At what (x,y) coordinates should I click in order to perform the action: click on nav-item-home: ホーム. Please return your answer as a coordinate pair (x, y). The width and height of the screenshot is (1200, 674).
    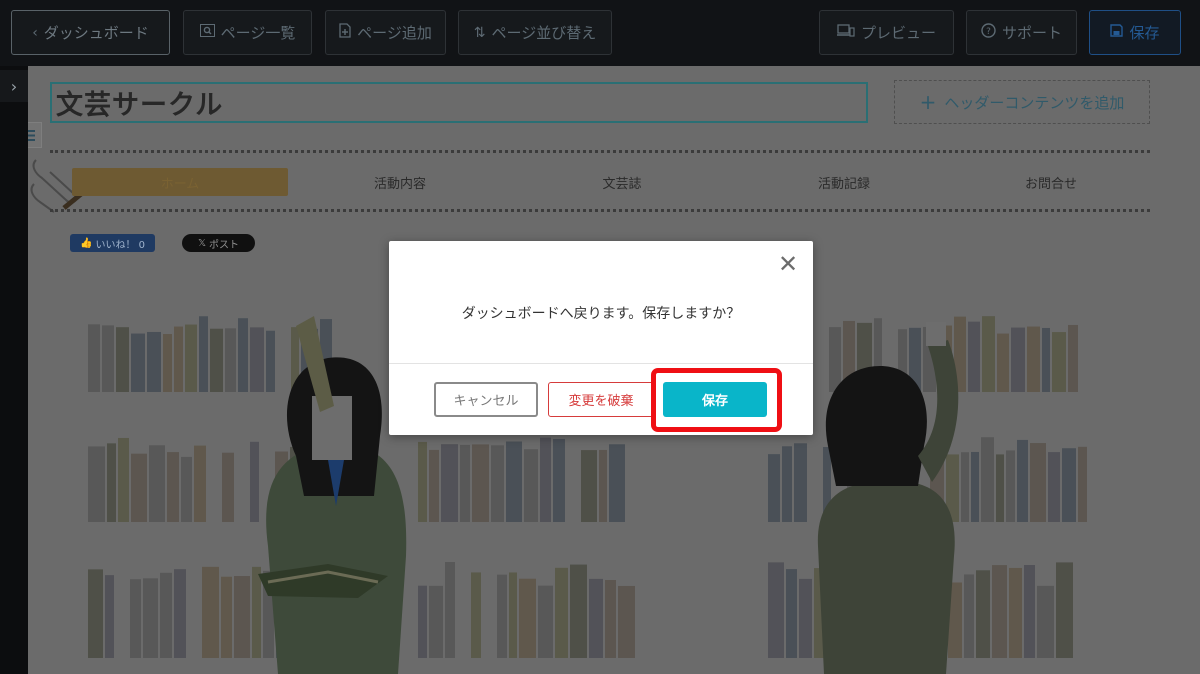
    Looking at the image, I should click on (180, 182).